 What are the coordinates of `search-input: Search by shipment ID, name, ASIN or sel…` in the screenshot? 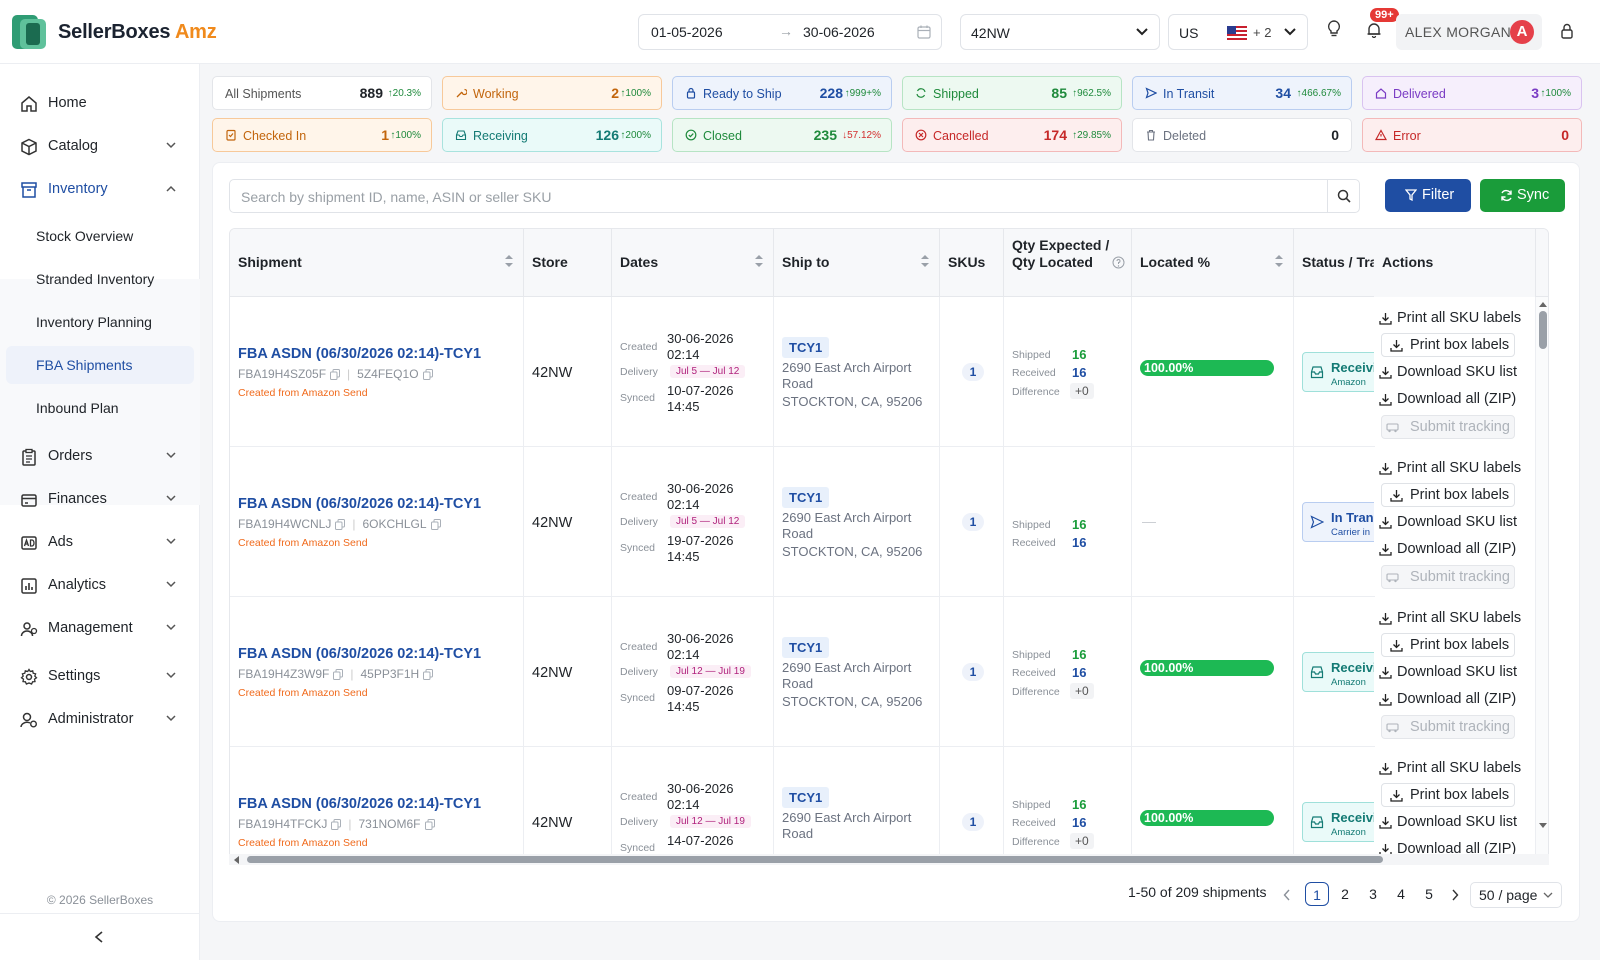 It's located at (794, 196).